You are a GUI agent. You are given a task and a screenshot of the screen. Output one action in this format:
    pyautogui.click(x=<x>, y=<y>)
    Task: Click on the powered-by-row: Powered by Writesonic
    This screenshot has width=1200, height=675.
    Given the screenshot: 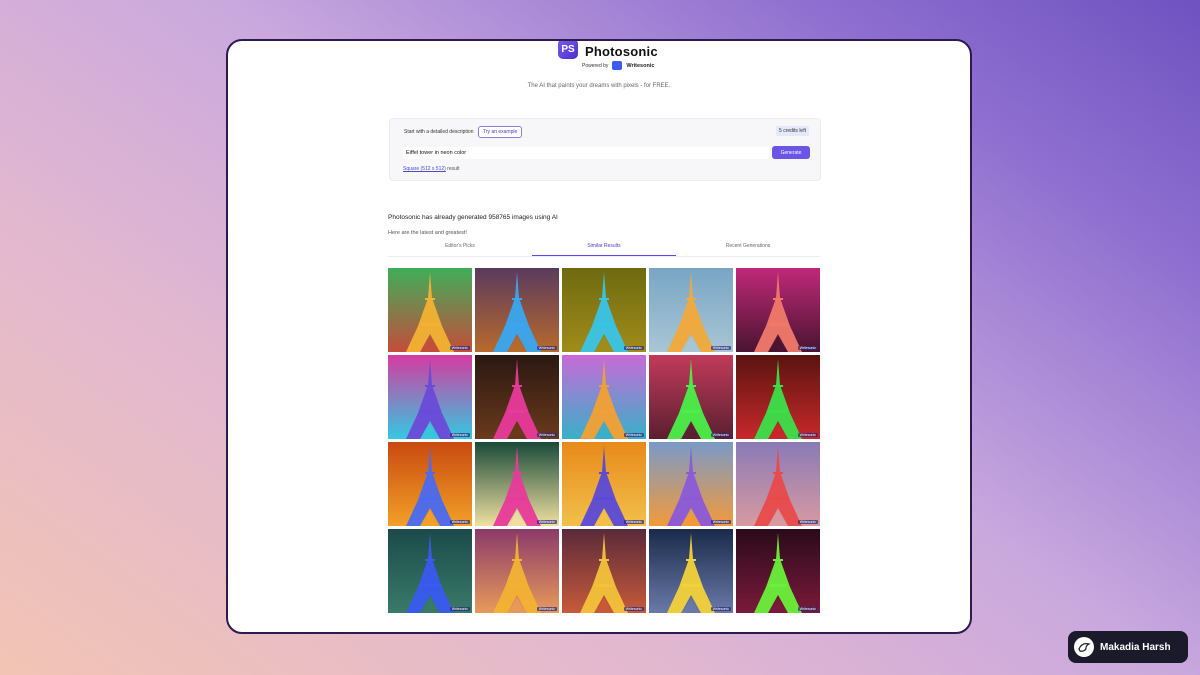 What is the action you would take?
    pyautogui.click(x=618, y=65)
    